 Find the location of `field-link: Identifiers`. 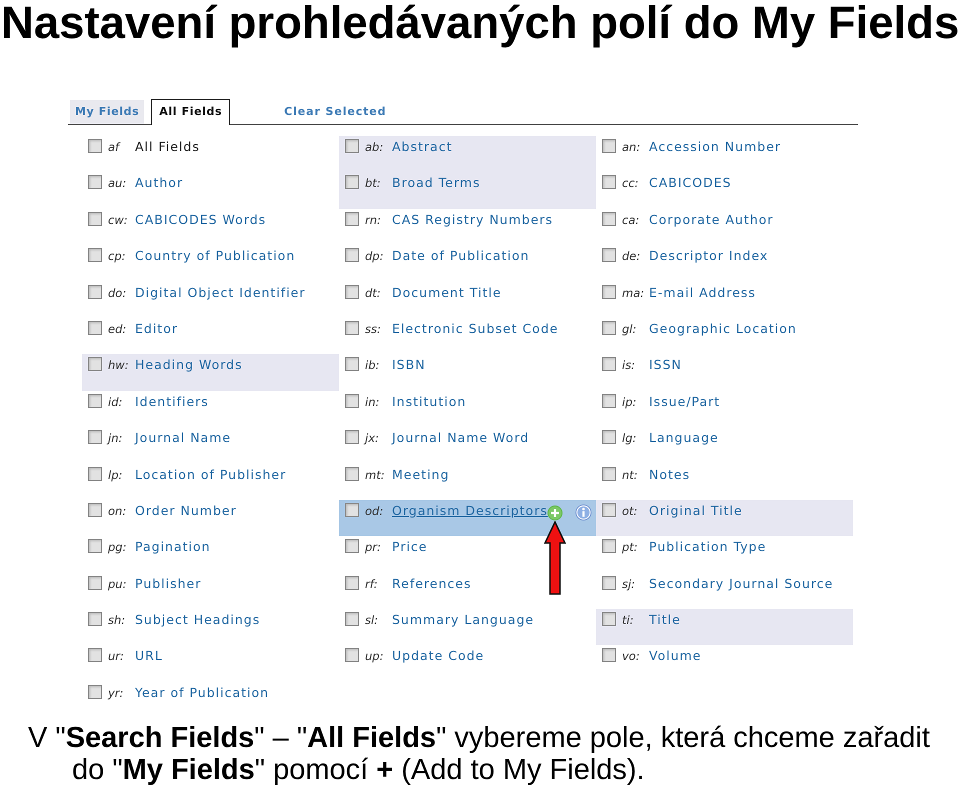

field-link: Identifiers is located at coordinates (172, 401).